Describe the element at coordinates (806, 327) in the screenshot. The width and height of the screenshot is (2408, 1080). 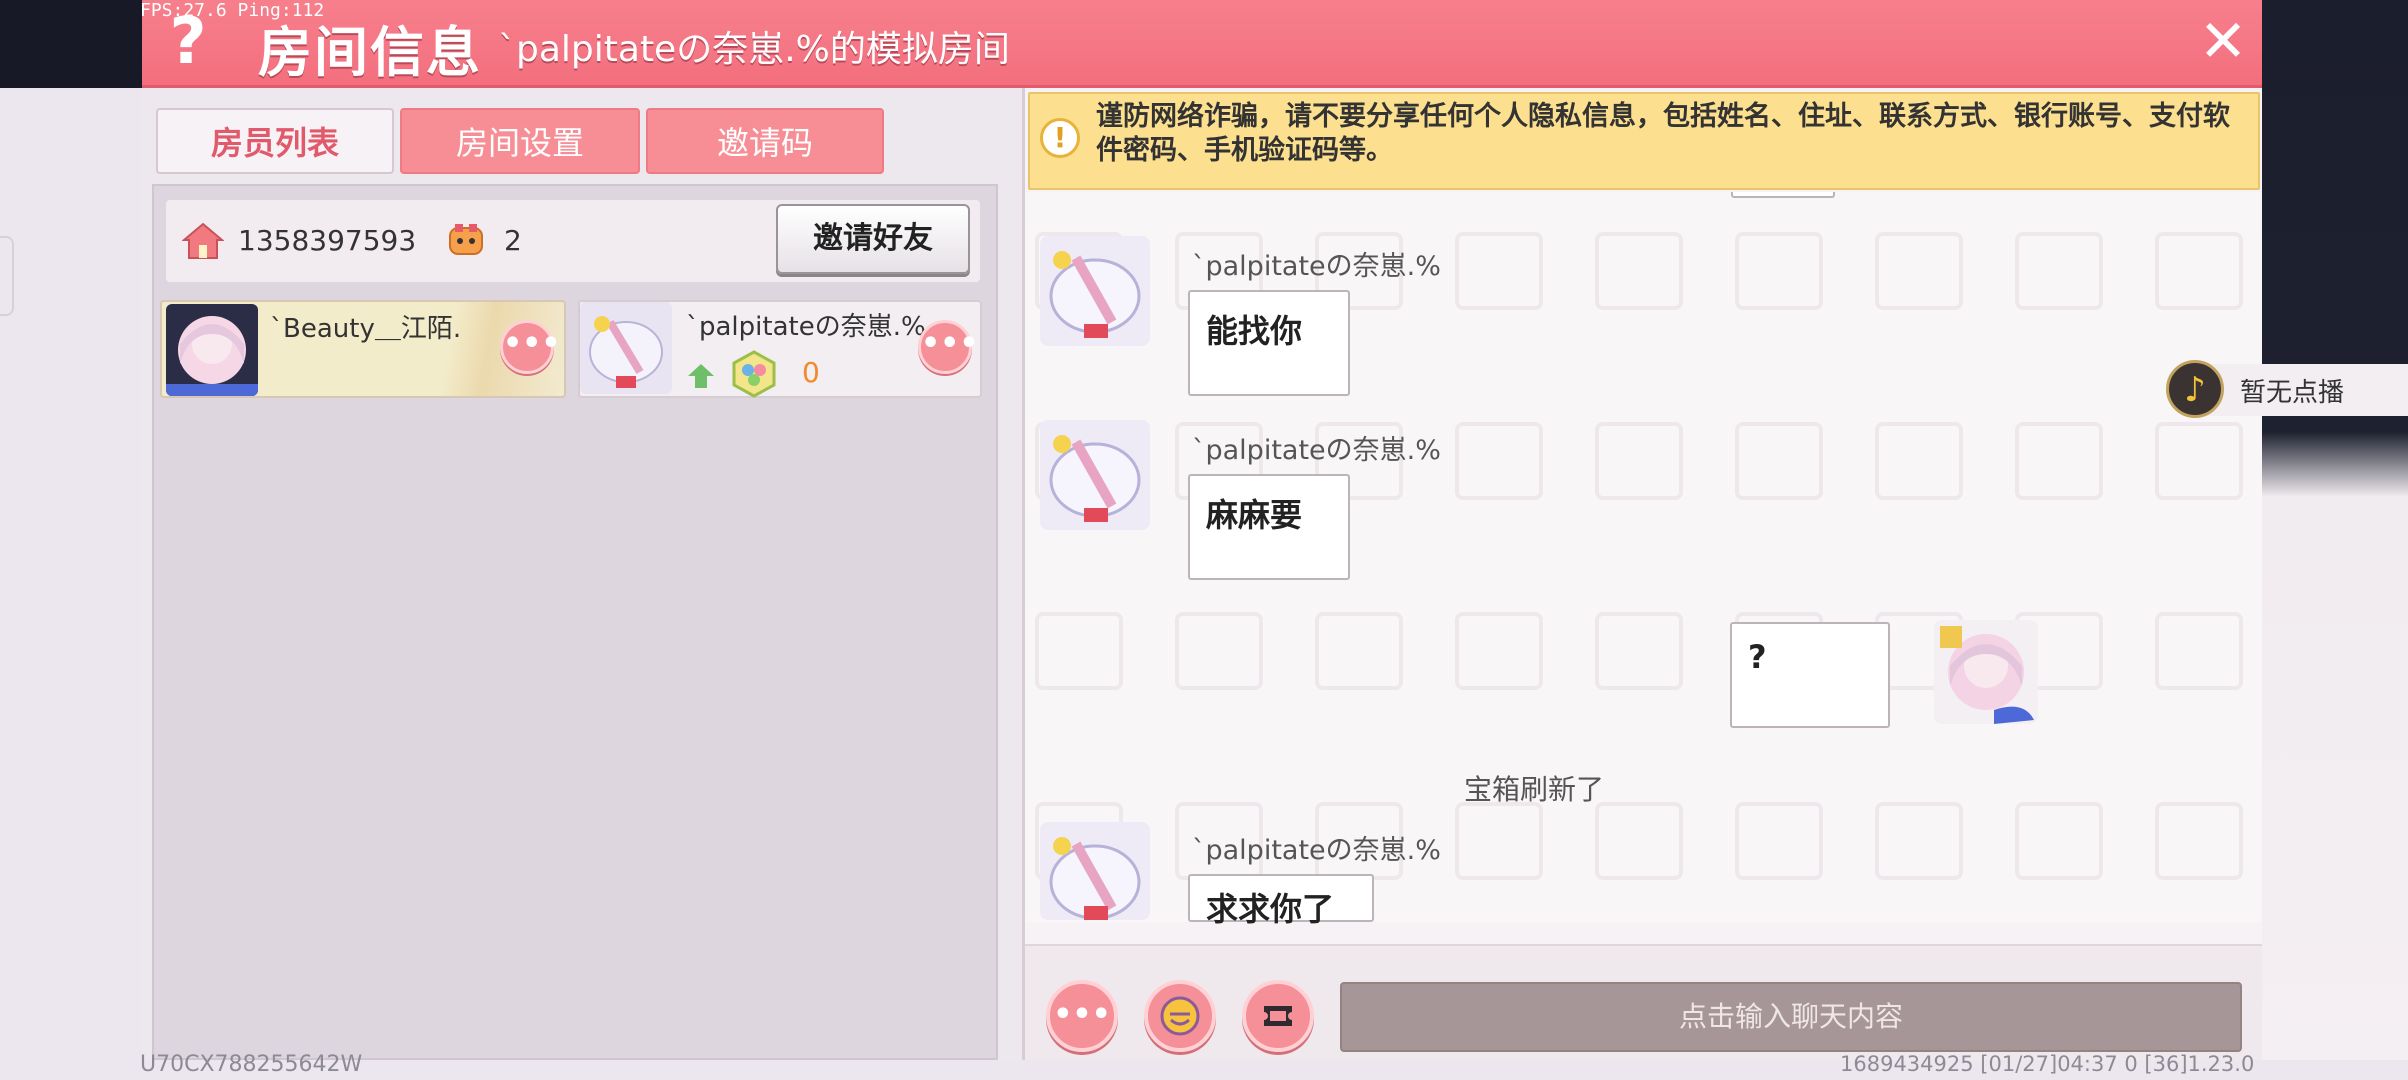
I see `member-name: `palpitateの奈崽.%` at that location.